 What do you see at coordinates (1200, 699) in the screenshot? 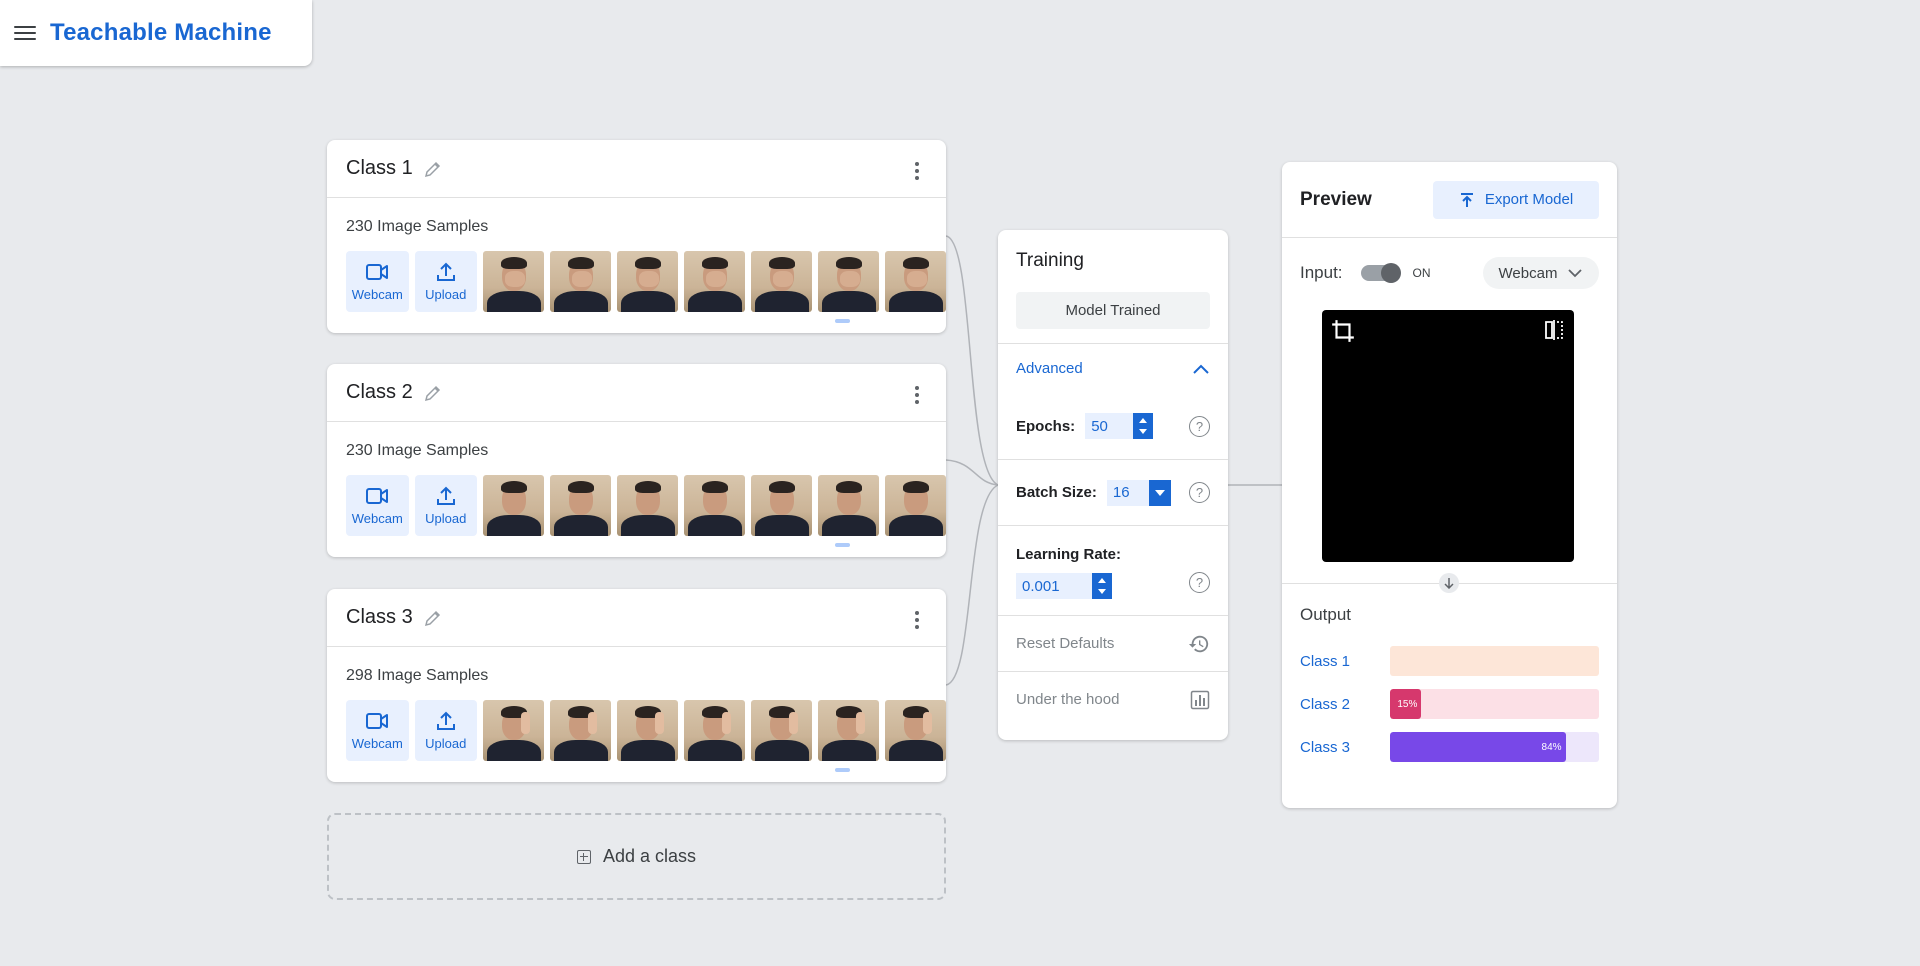
I see `bar-chart-icon` at bounding box center [1200, 699].